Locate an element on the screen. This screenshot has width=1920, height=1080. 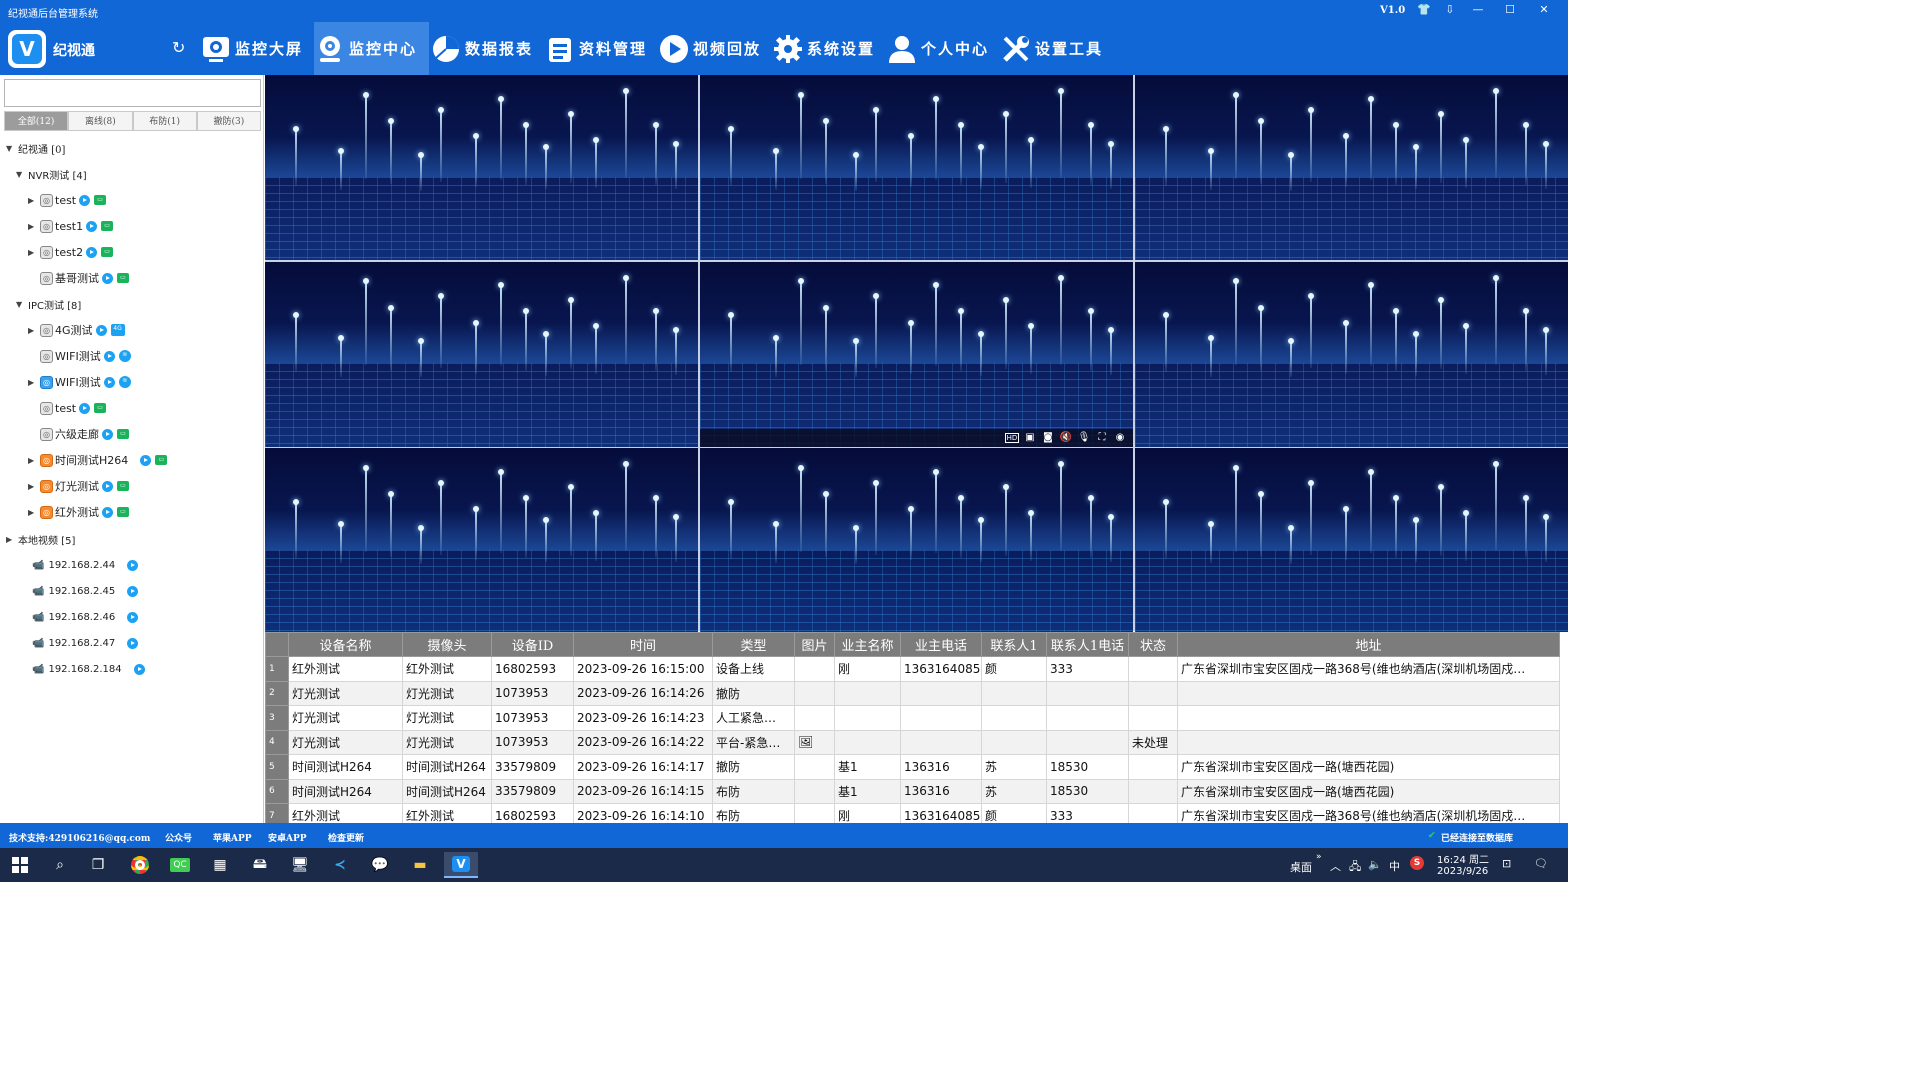
remote-desktop-icon: 🖥 is located at coordinates (300, 865).